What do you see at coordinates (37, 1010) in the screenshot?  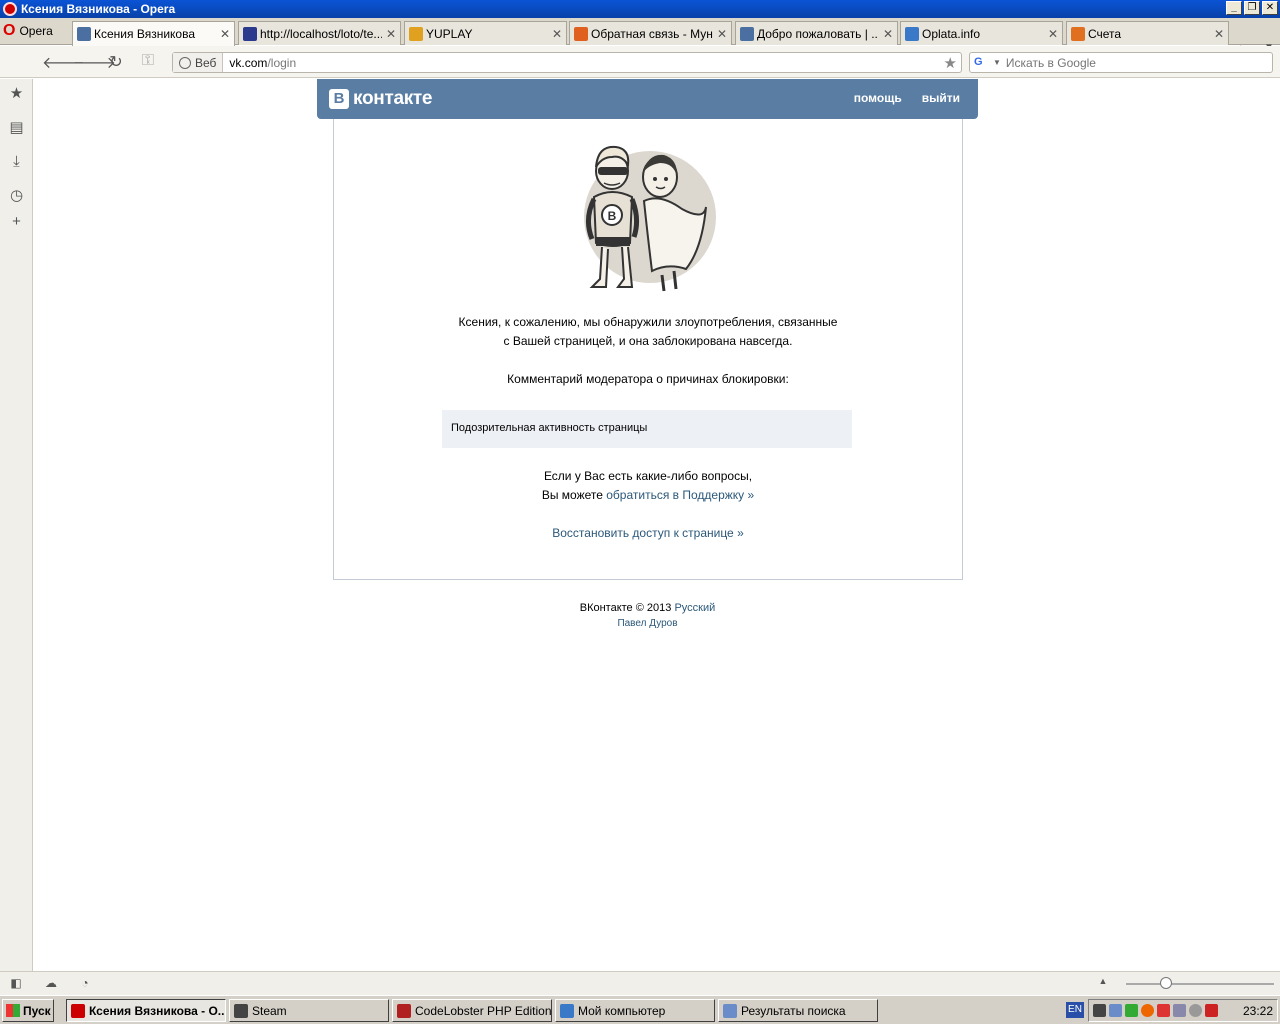 I see `start-label: Пуск` at bounding box center [37, 1010].